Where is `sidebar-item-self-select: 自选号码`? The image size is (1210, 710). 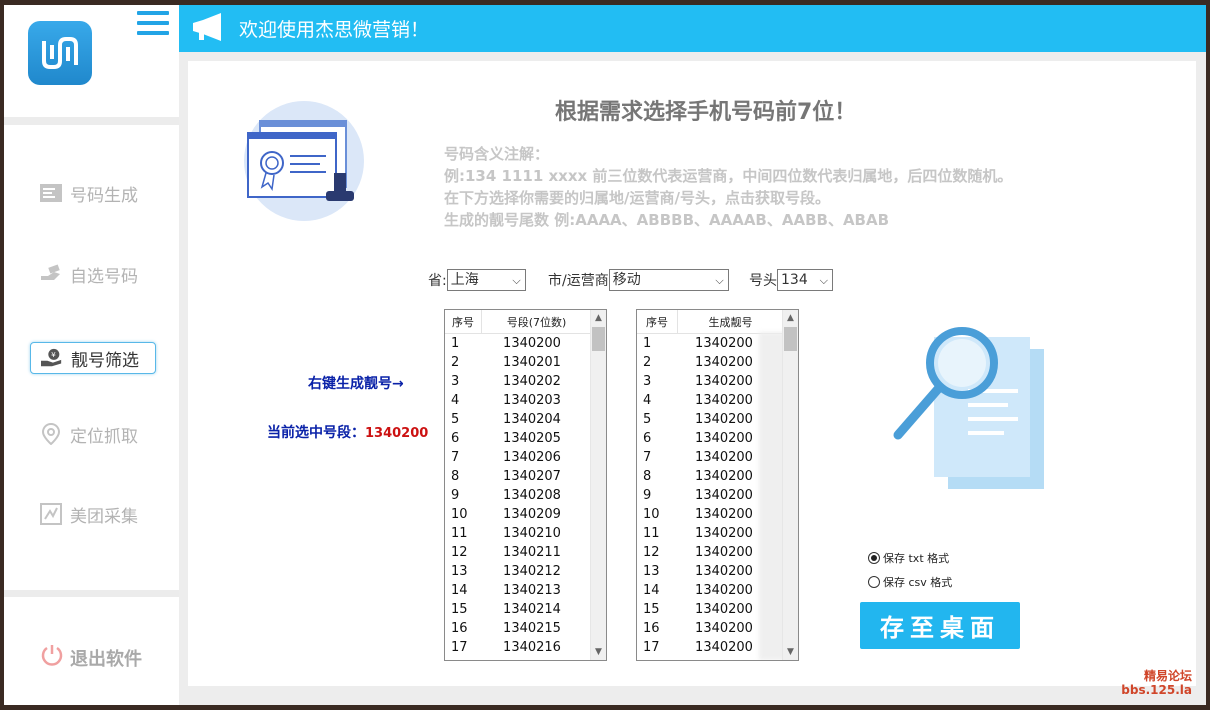
sidebar-item-self-select: 自选号码 is located at coordinates (93, 274).